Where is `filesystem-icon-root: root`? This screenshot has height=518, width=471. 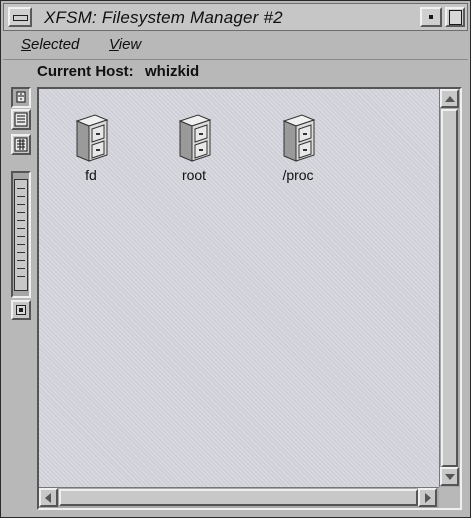
filesystem-icon-root: root is located at coordinates (194, 148).